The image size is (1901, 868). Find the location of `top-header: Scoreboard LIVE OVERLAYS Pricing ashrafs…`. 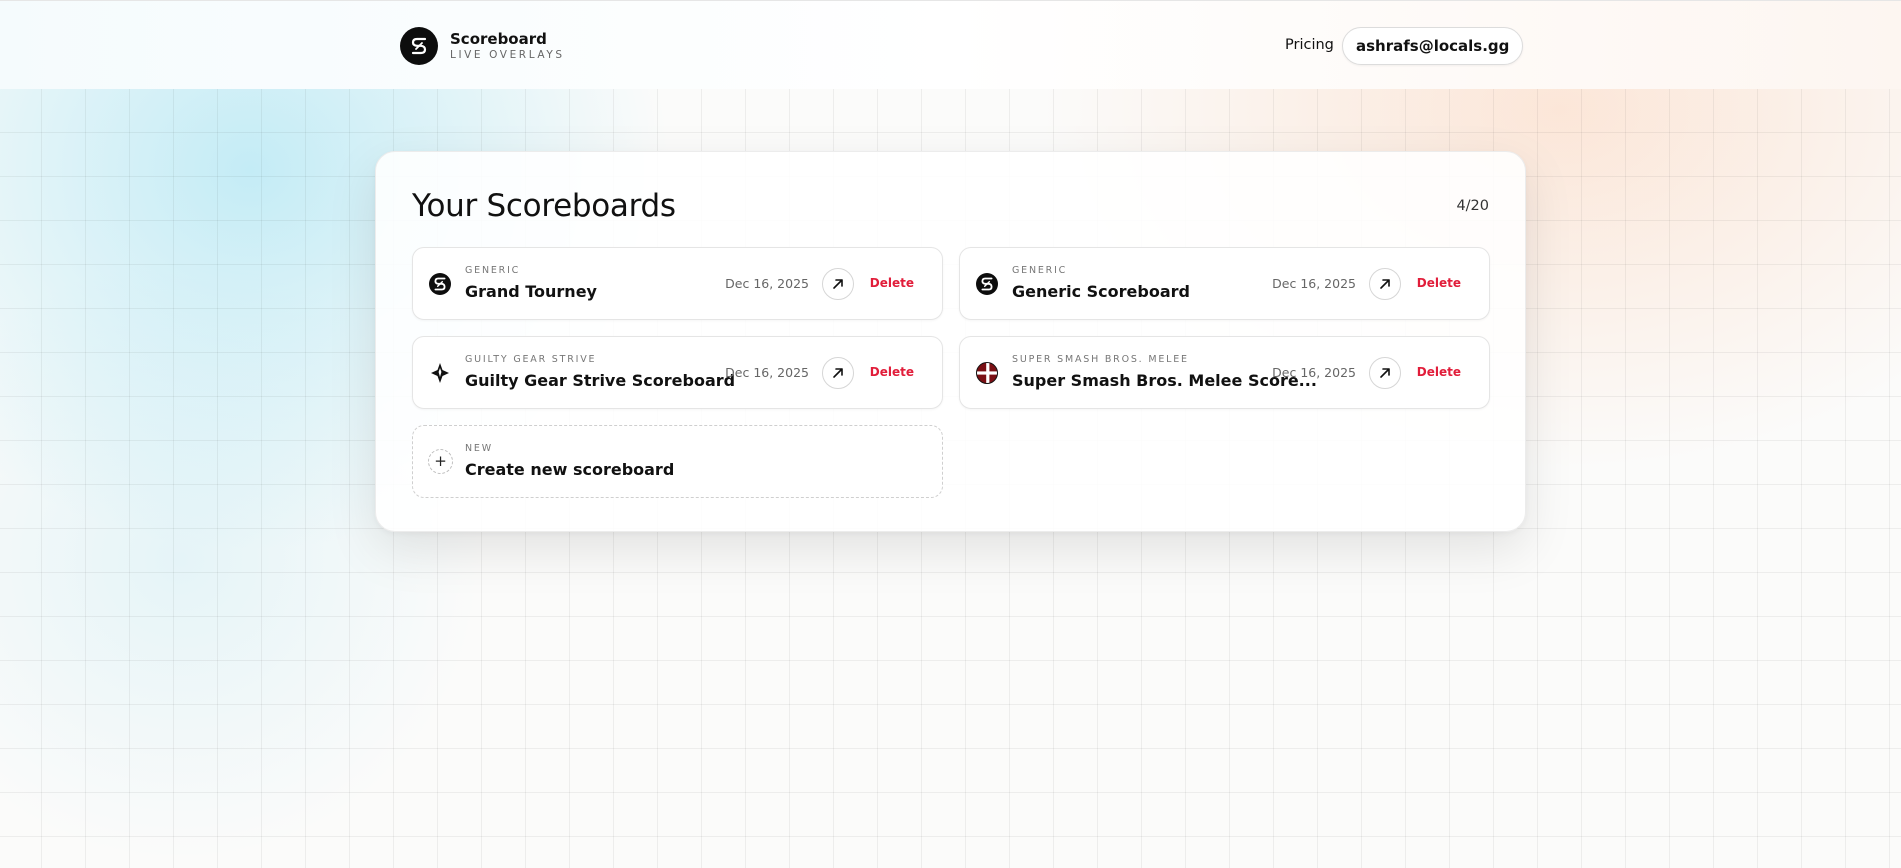

top-header: Scoreboard LIVE OVERLAYS Pricing ashrafs… is located at coordinates (950, 44).